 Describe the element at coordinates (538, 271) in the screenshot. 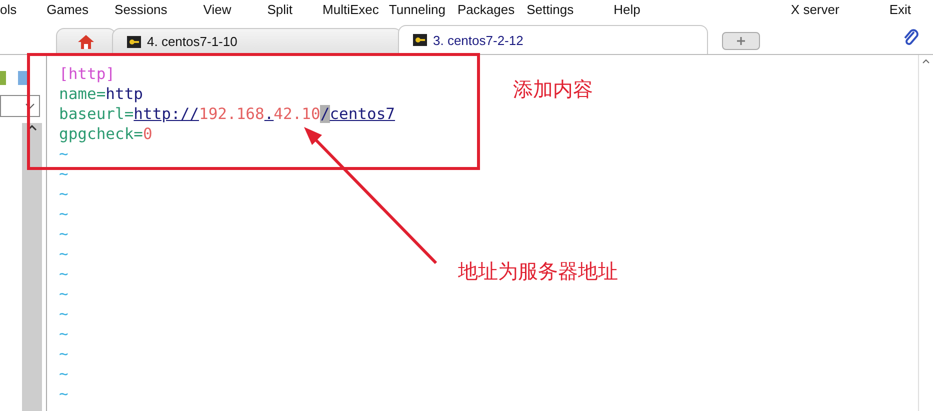

I see `annotation-text: 地址为服务器地址` at that location.